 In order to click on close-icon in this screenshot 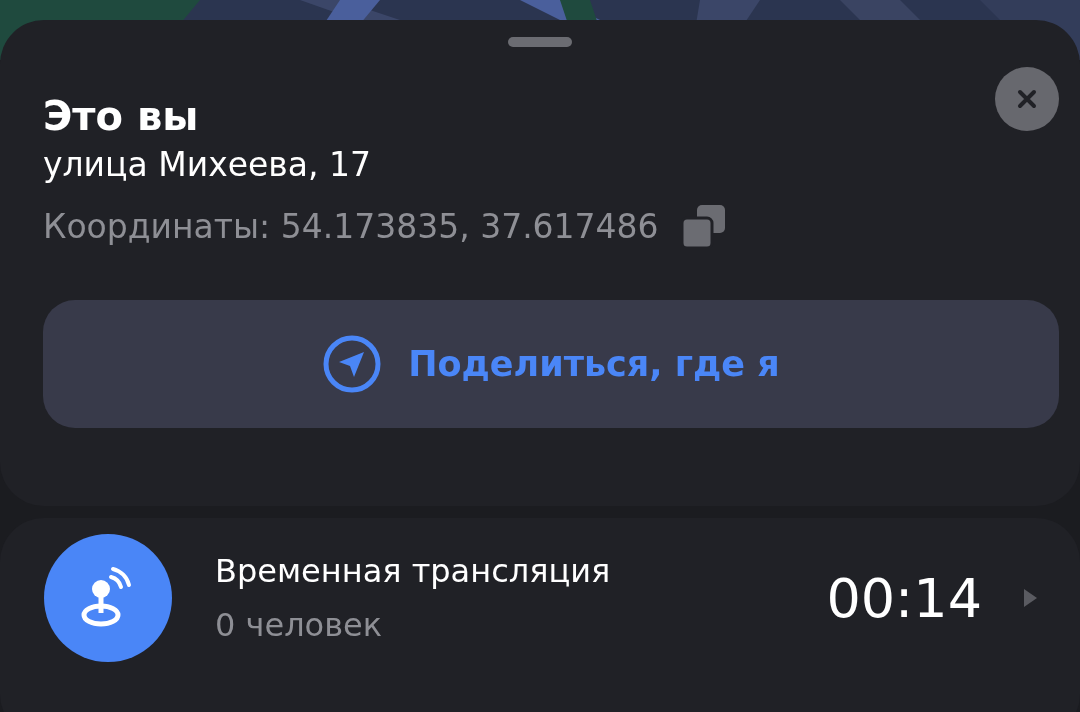, I will do `click(1027, 99)`.